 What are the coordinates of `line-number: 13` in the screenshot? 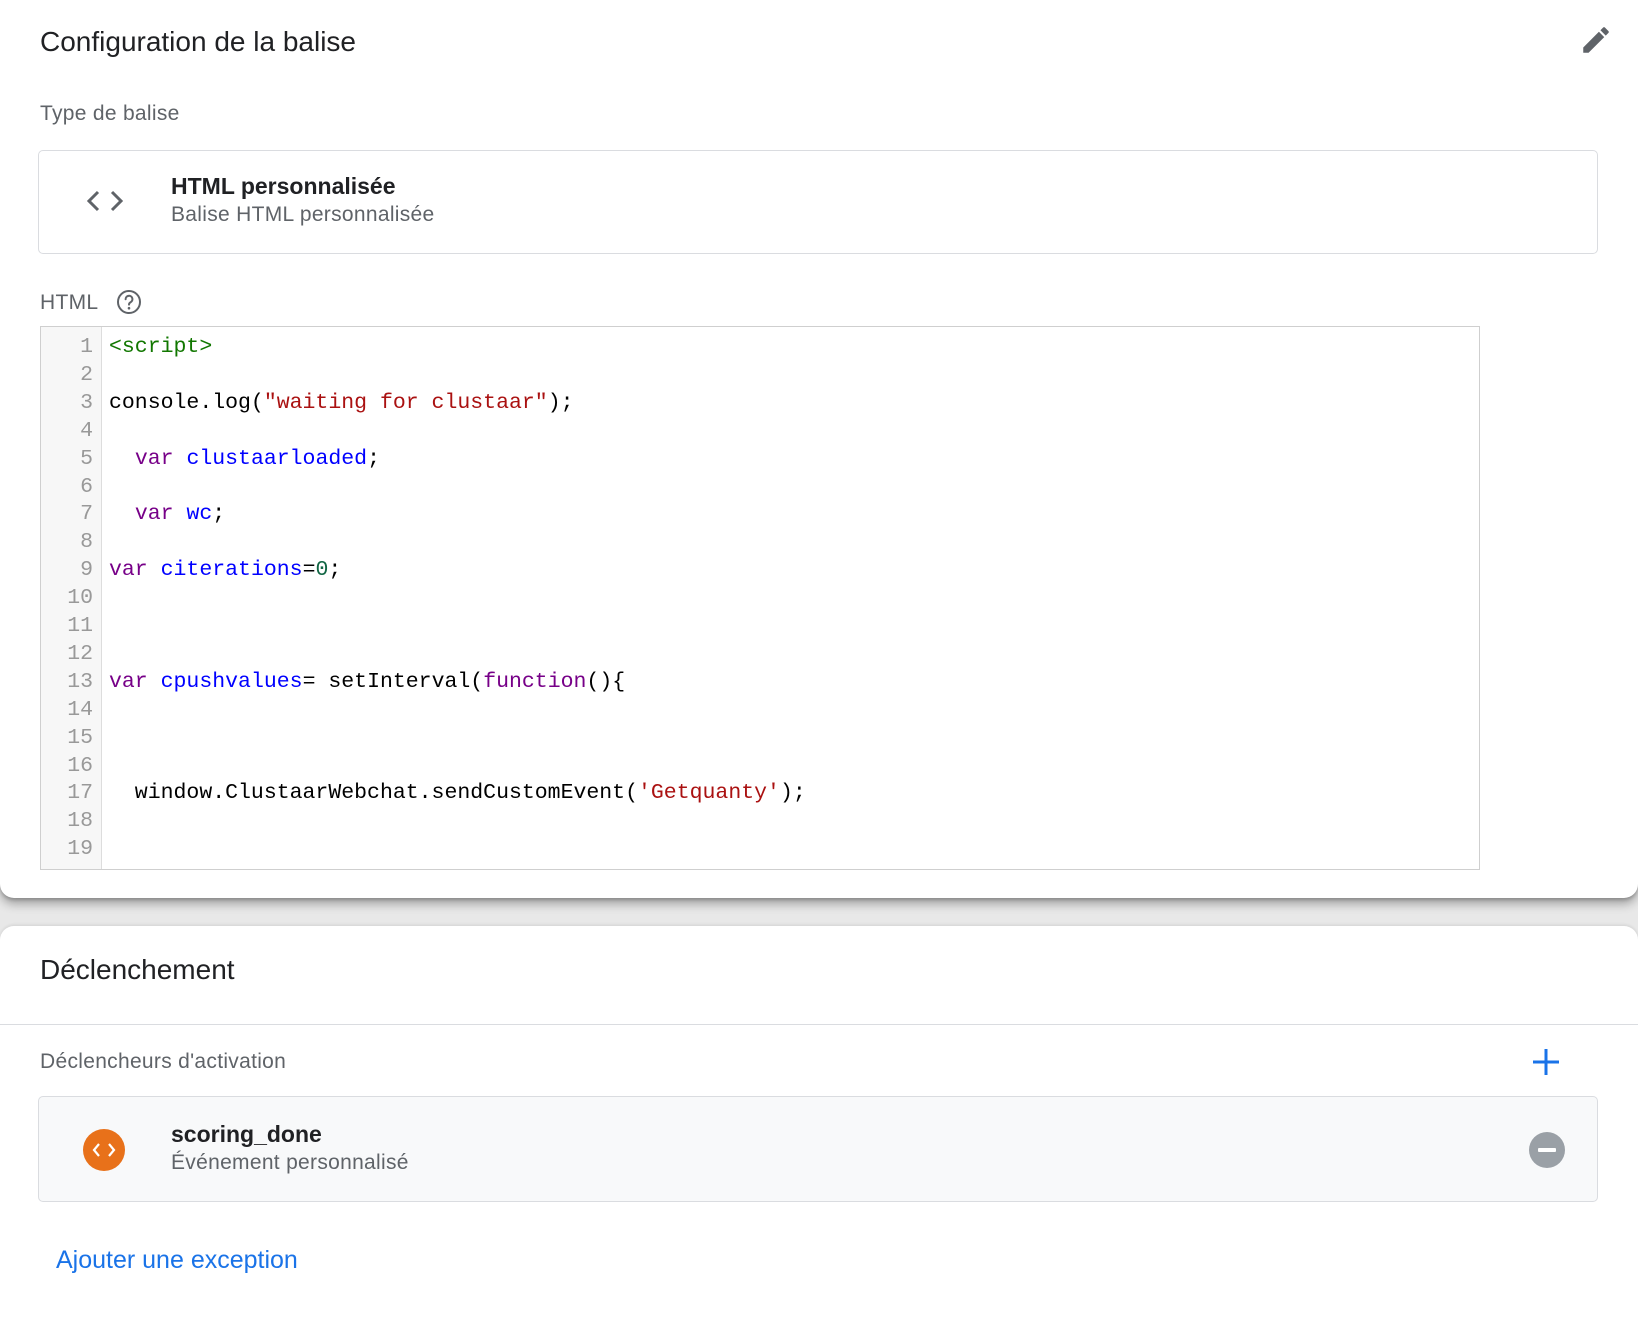 It's located at (80, 681).